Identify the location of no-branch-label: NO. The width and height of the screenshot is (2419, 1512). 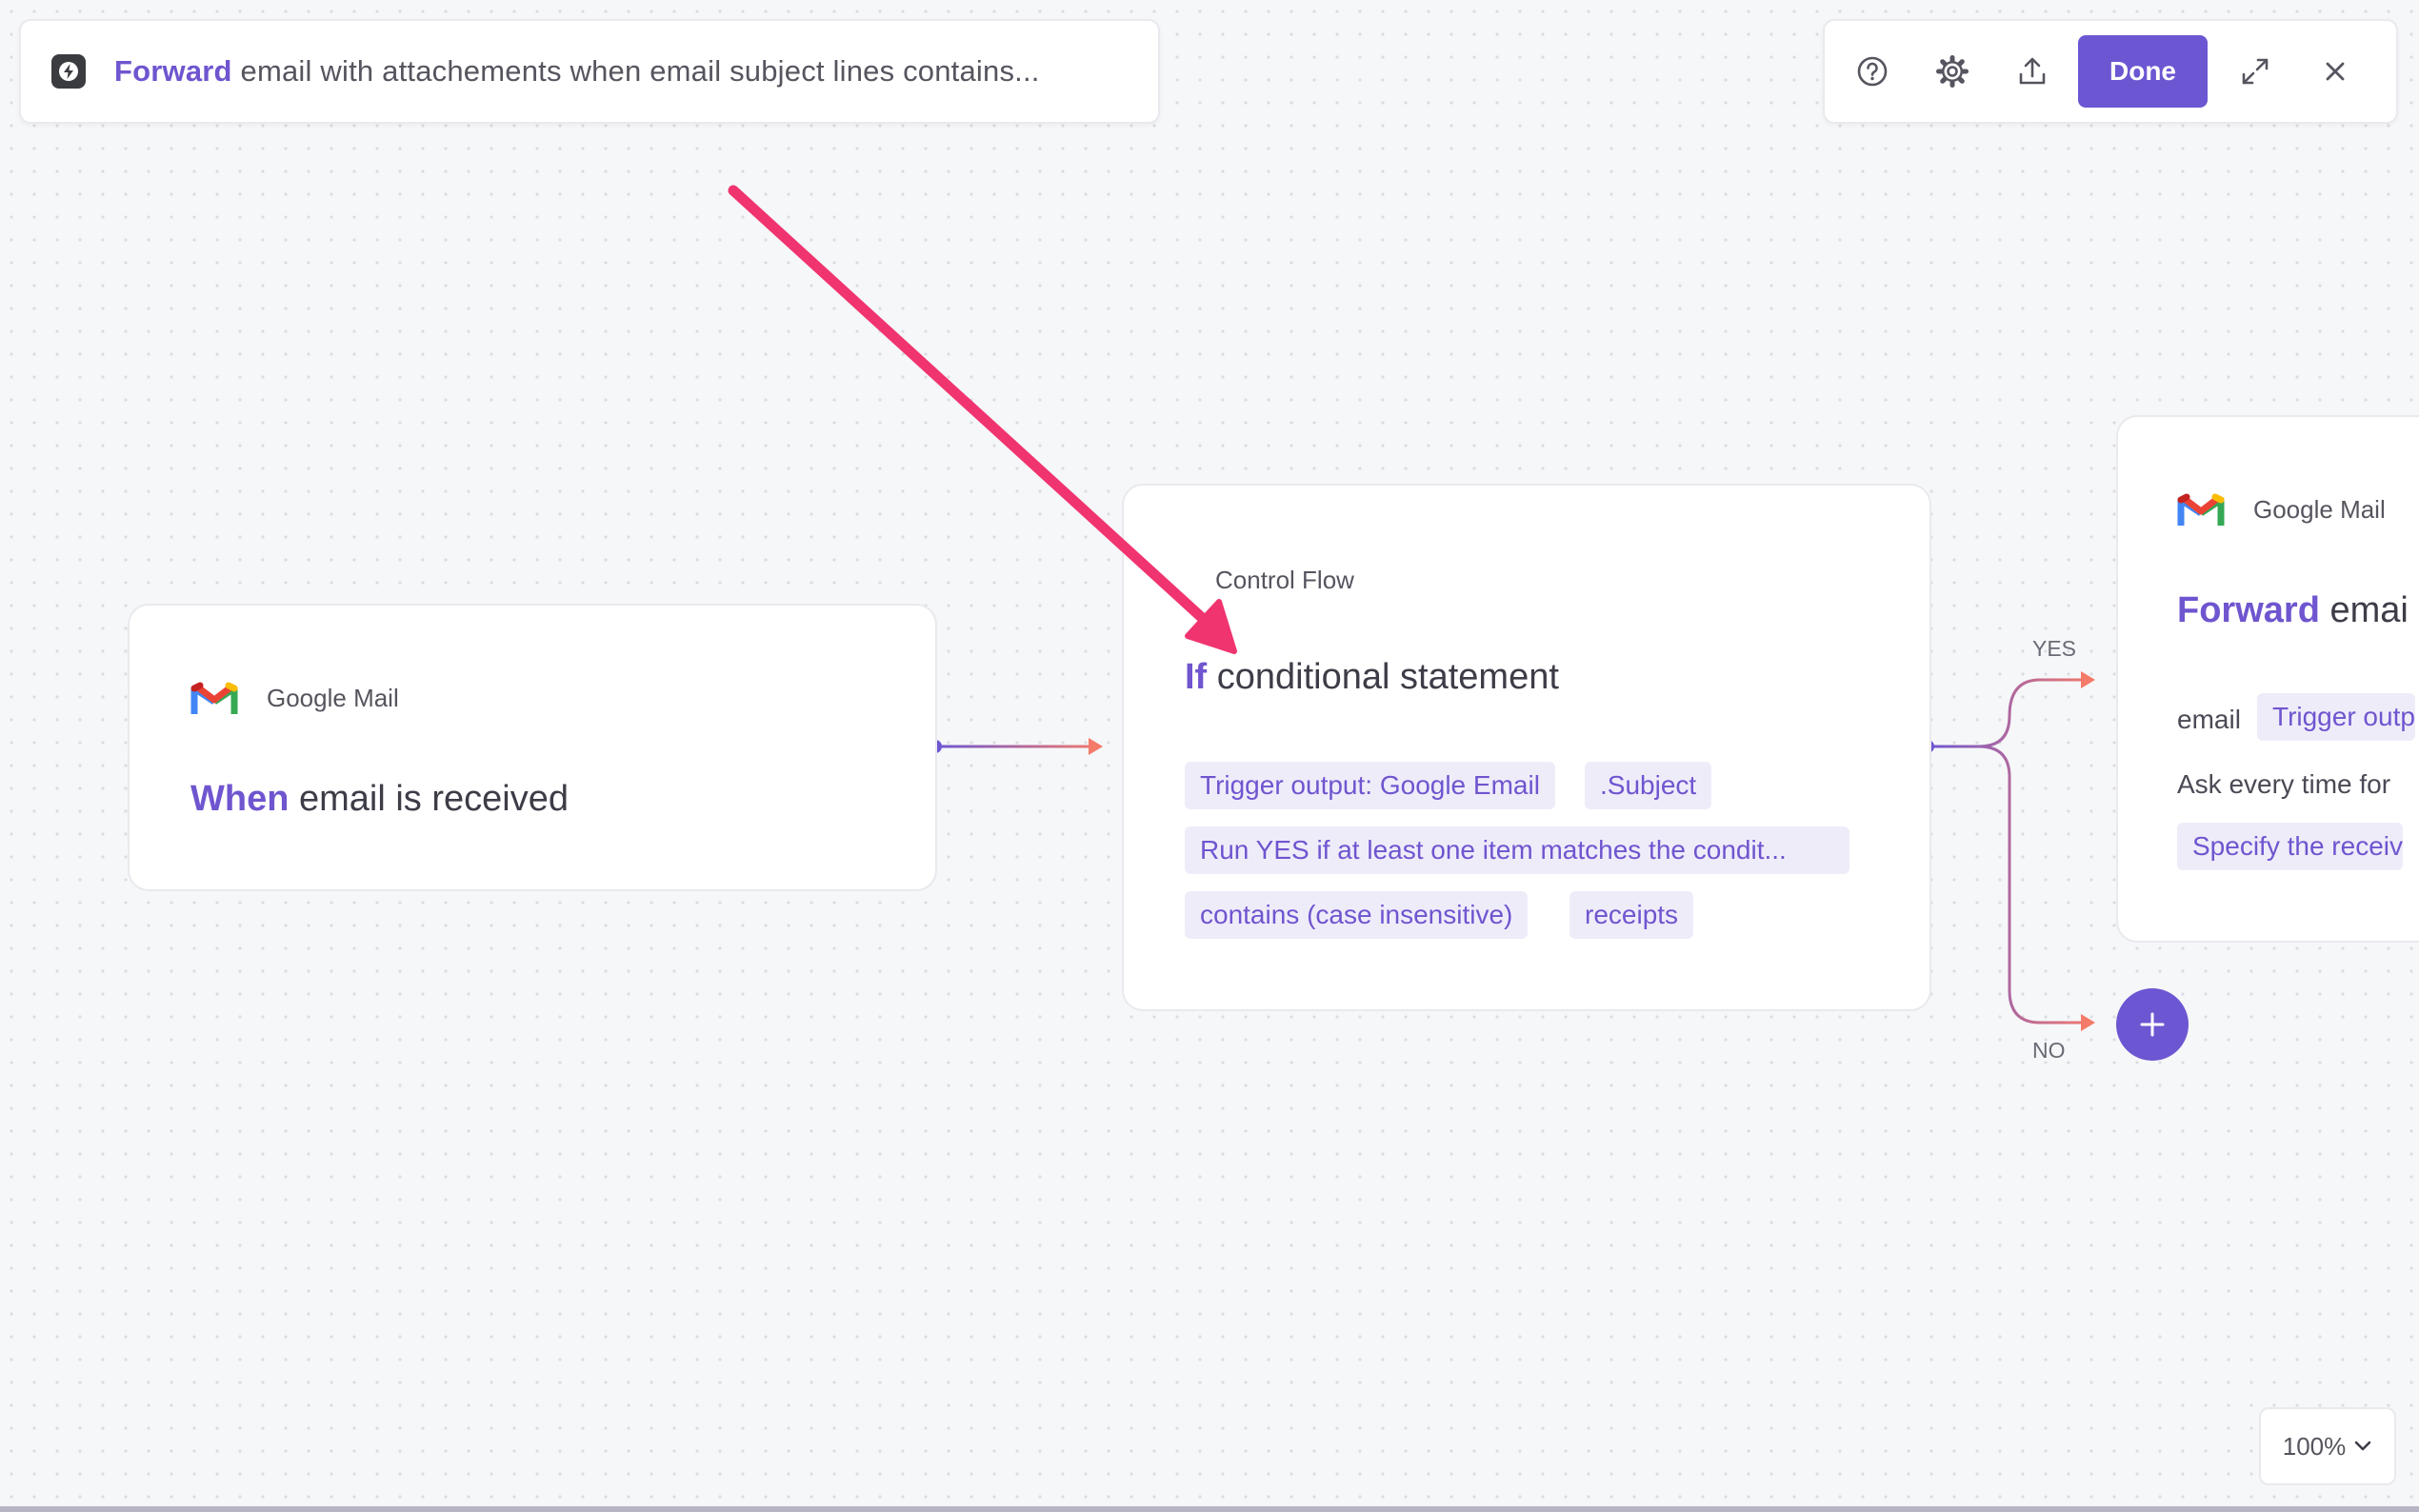
(2049, 1050).